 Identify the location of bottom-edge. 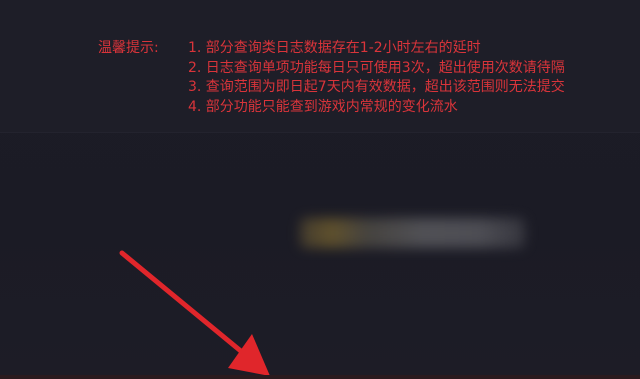
(320, 377).